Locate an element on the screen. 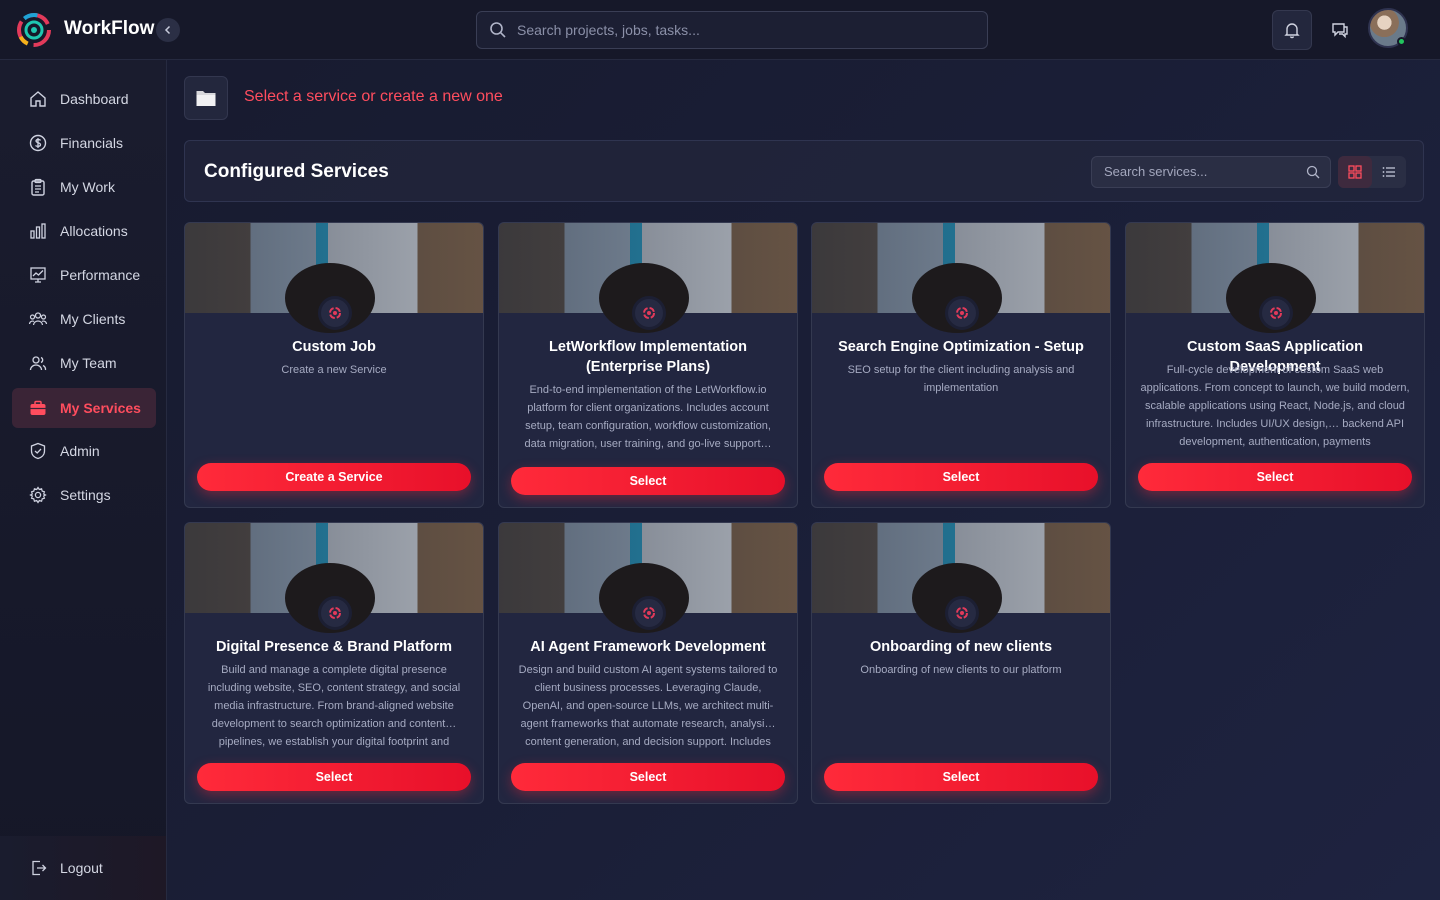 Image resolution: width=1440 pixels, height=900 pixels. list-view-button is located at coordinates (1389, 172).